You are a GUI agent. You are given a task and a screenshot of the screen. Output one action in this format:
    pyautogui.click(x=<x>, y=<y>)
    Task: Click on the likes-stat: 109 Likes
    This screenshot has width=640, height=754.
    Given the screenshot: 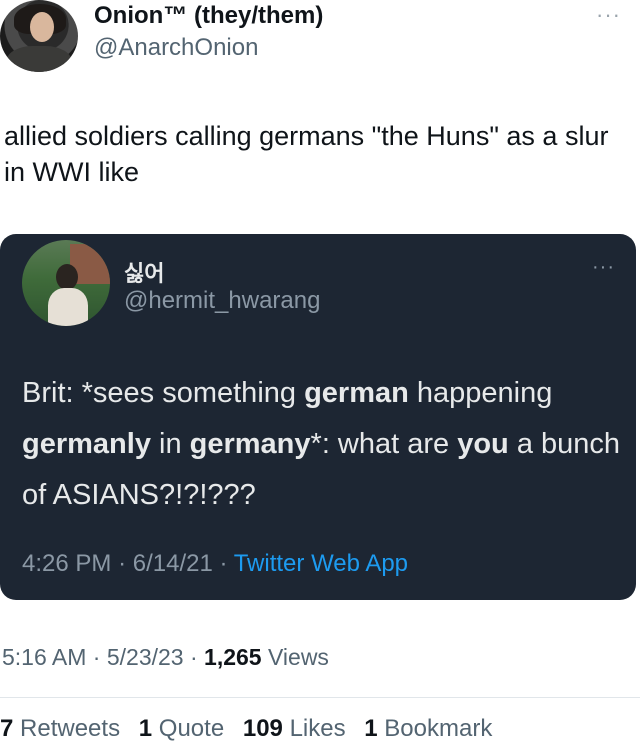 What is the action you would take?
    pyautogui.click(x=294, y=728)
    